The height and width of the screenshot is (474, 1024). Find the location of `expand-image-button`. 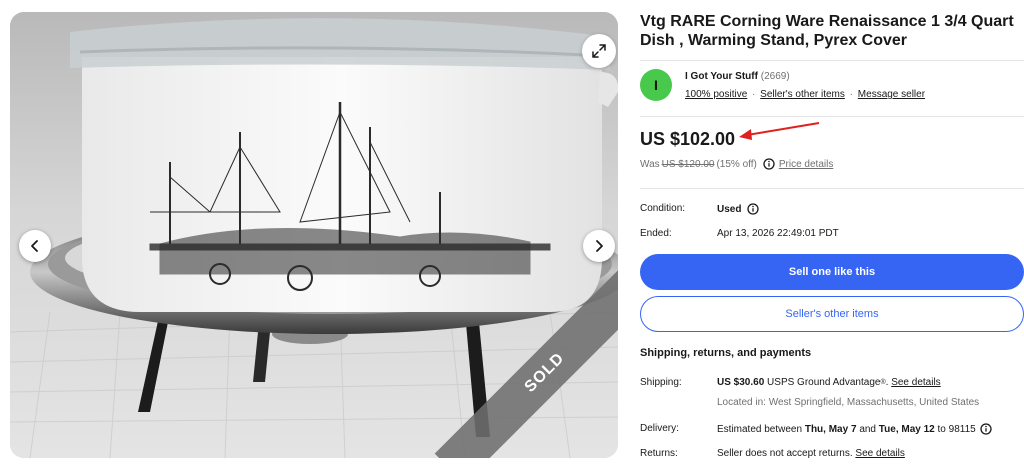

expand-image-button is located at coordinates (599, 51).